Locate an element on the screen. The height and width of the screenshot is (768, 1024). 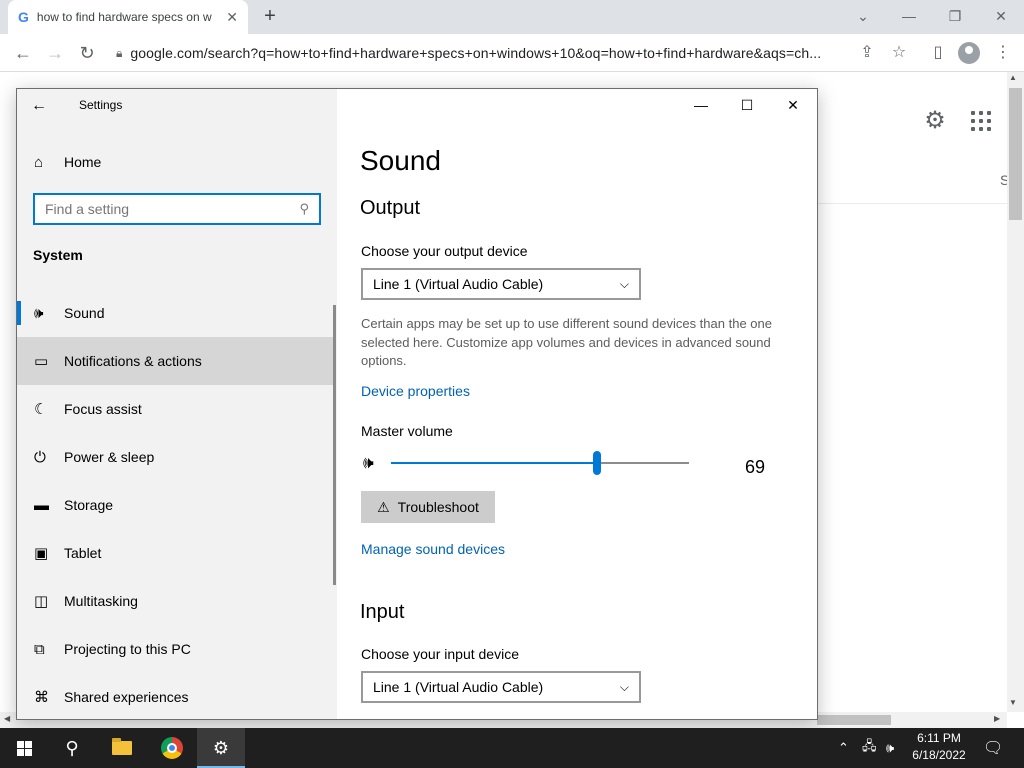
shared-icon: ⌘ is located at coordinates (41, 697).